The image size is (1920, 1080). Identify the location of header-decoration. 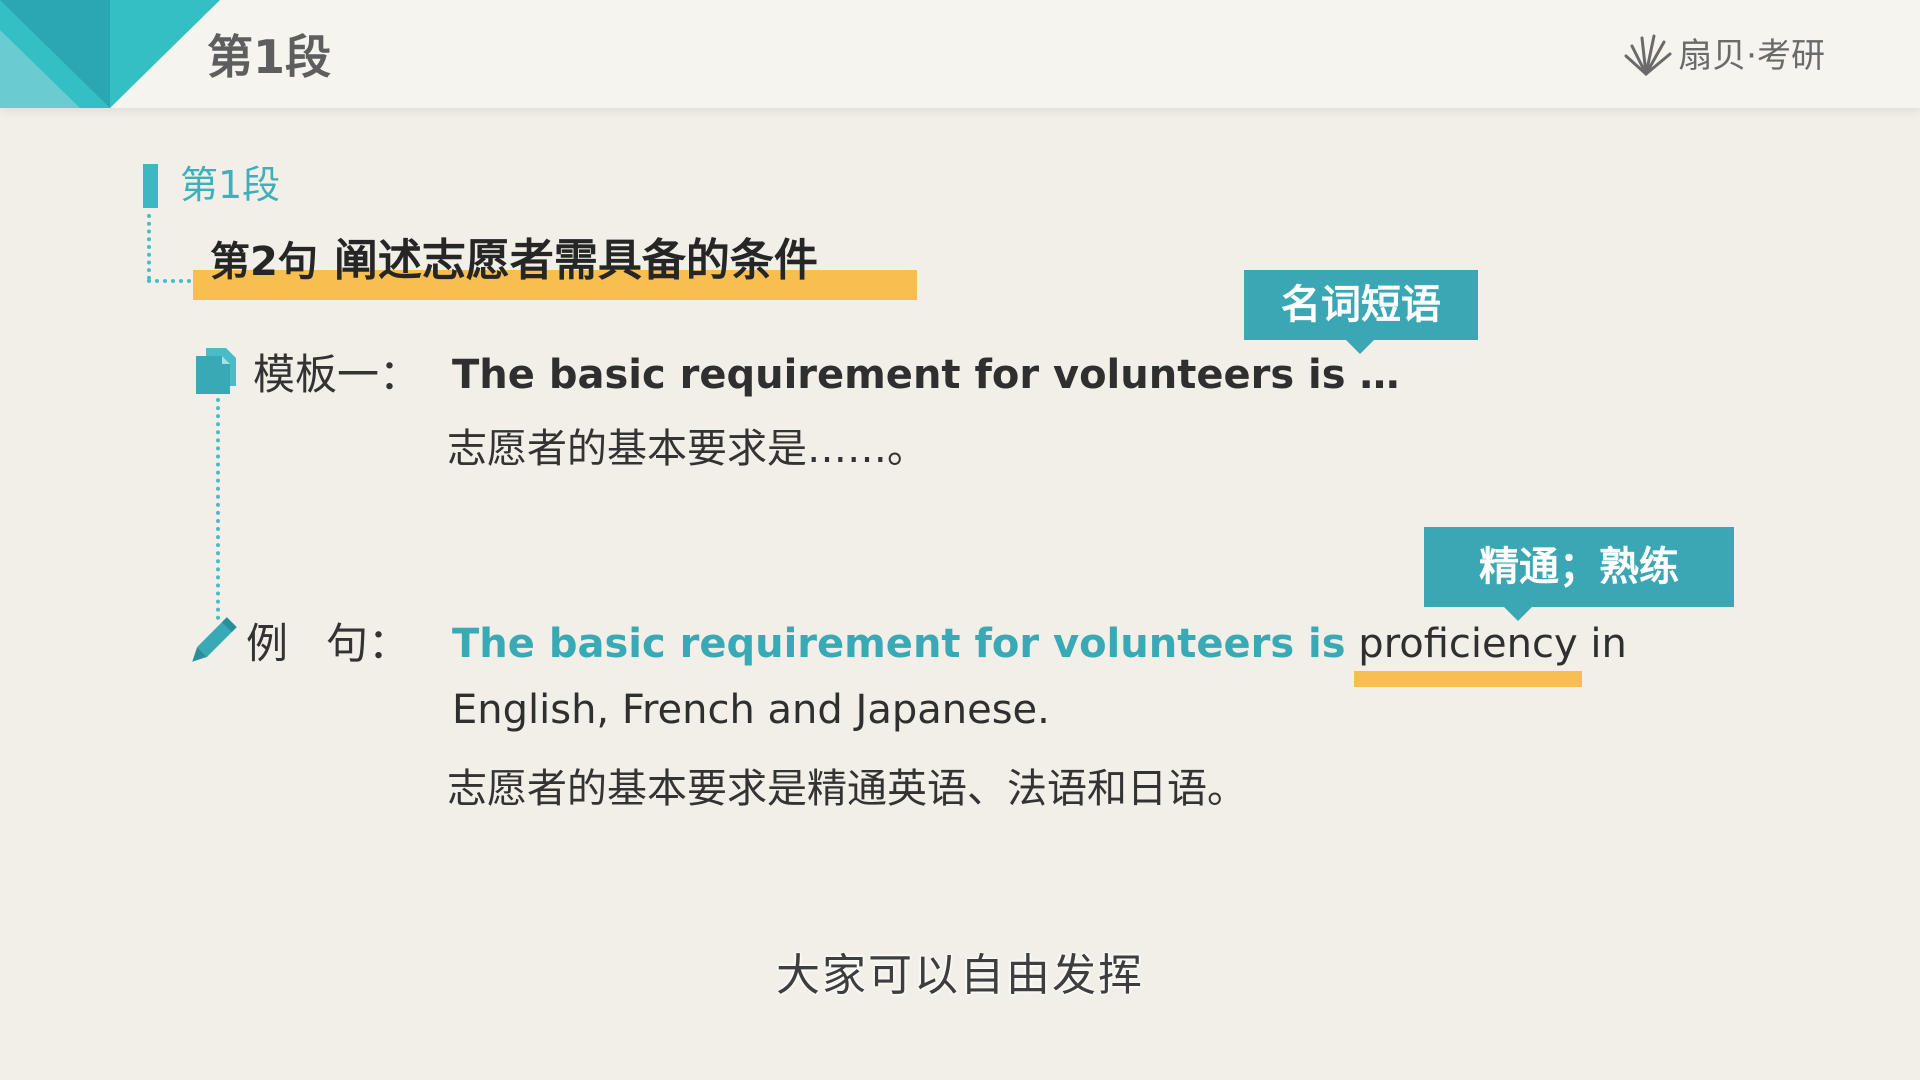
(110, 54).